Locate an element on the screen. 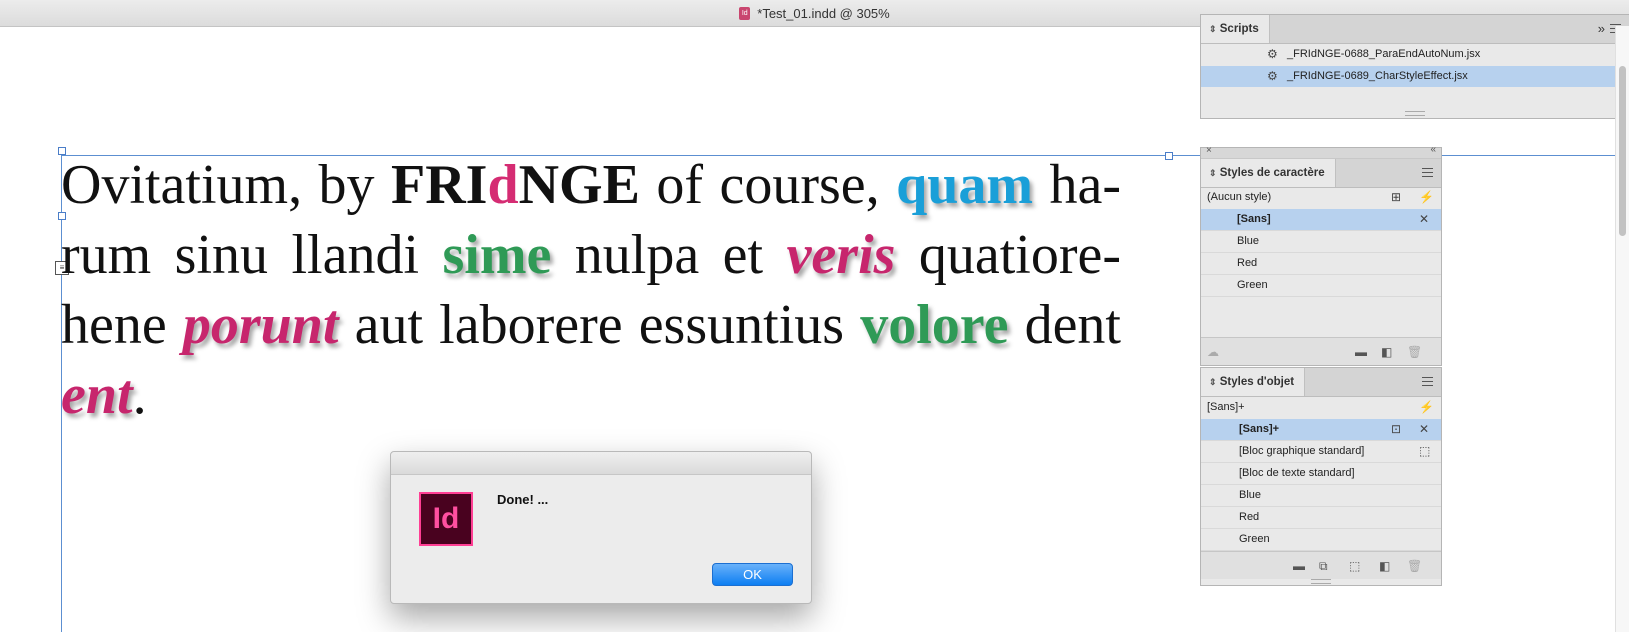  script-item-label: _FRIdNGE-0689_CharStyleEffect.jsx is located at coordinates (1377, 76).